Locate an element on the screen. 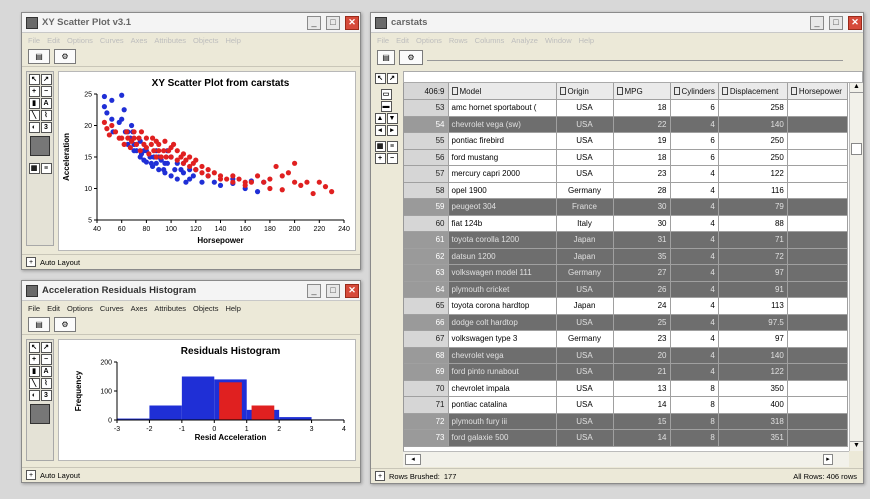 The image size is (870, 499). mpg-cell: 22 is located at coordinates (642, 124).